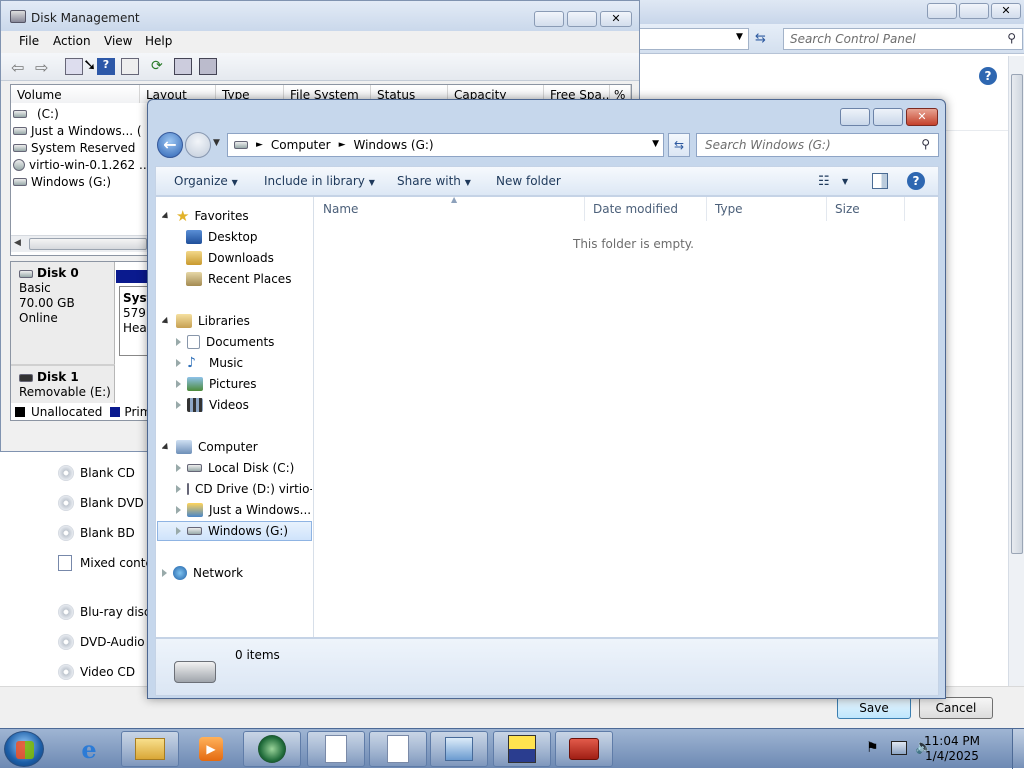 The image size is (1024, 769). What do you see at coordinates (216, 143) in the screenshot?
I see `recent-pages-icon: ▼` at bounding box center [216, 143].